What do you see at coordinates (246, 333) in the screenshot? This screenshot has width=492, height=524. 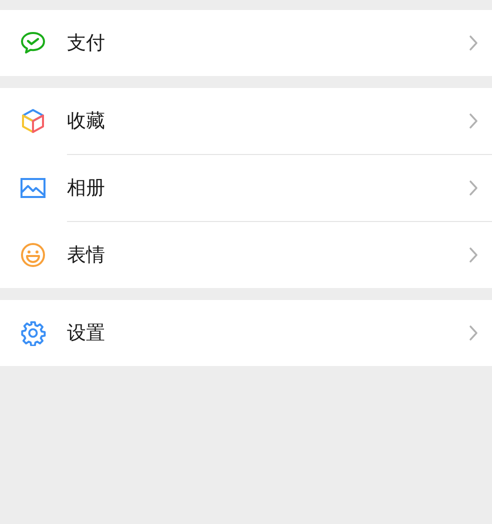 I see `menu-item: 设置` at bounding box center [246, 333].